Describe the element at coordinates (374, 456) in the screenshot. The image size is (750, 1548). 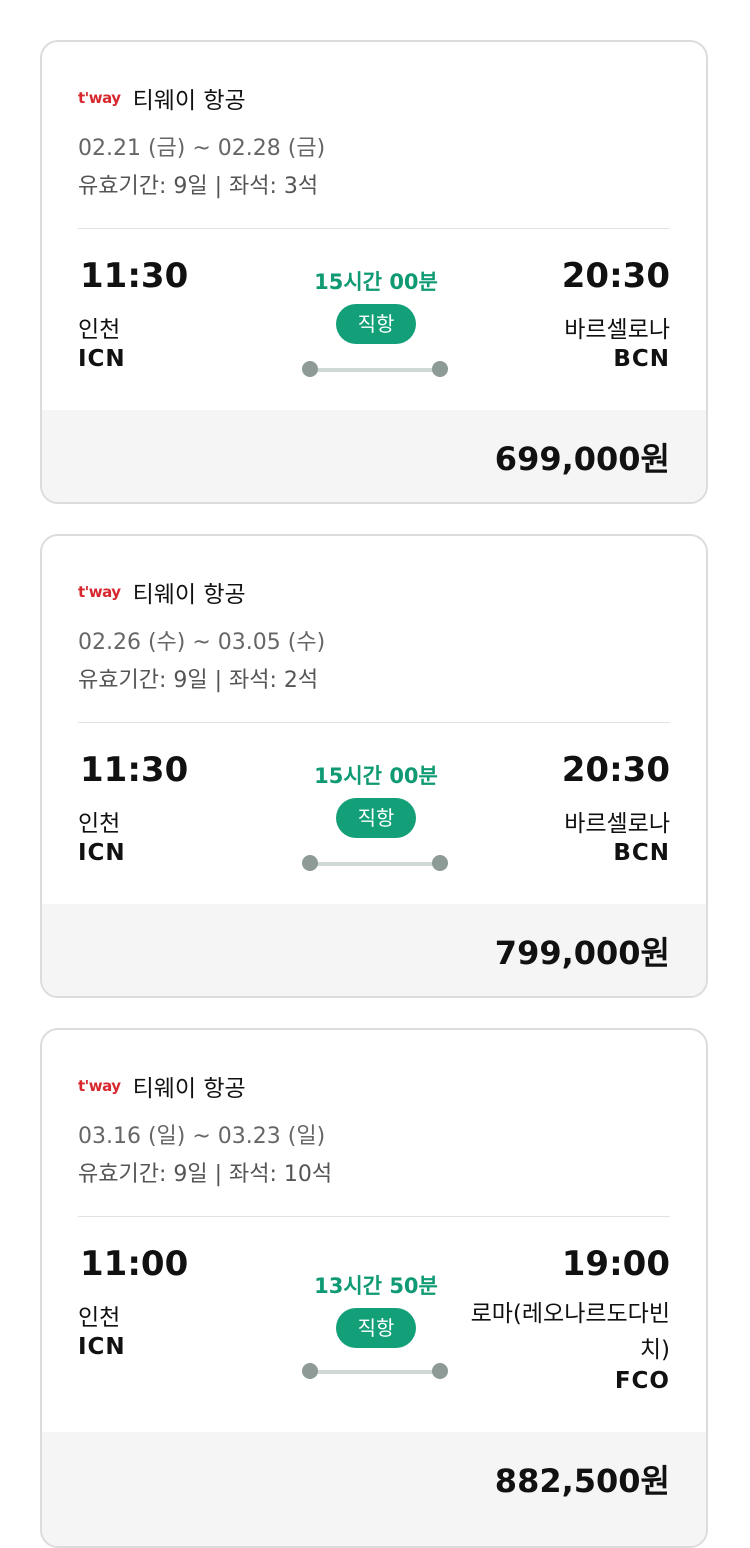
I see `price-bar: 699,000원` at that location.